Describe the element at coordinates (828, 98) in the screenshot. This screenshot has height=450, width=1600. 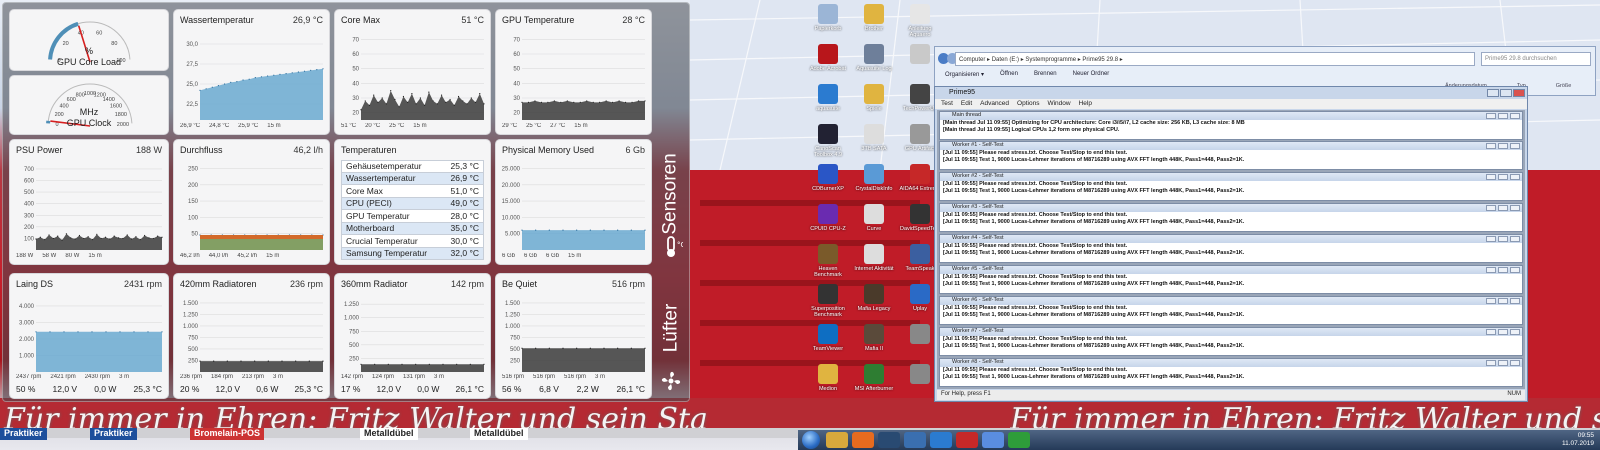
I see `desktop-icon: aquasuite` at that location.